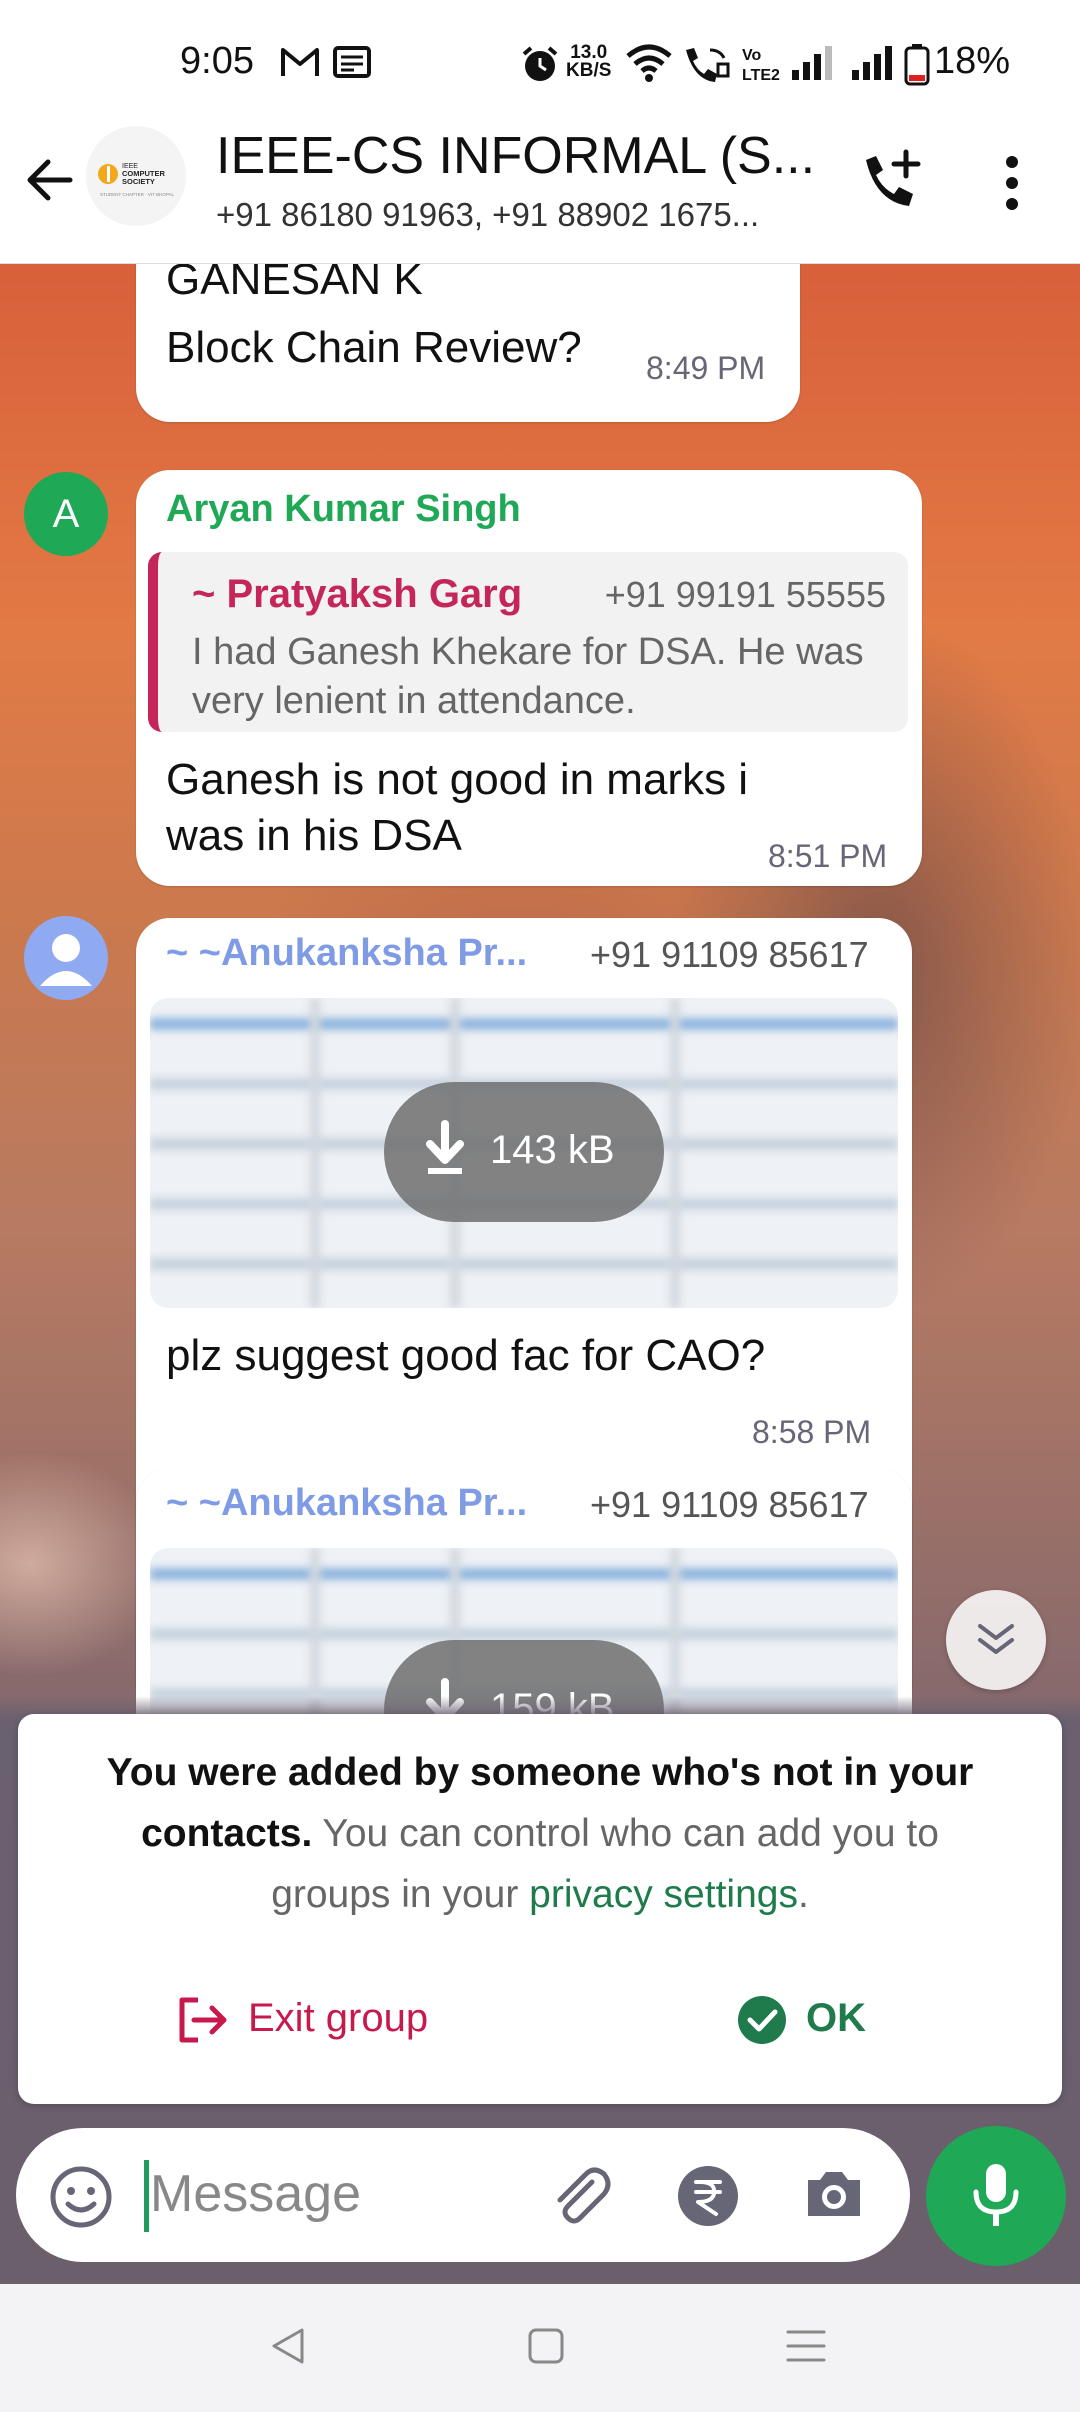 This screenshot has height=2412, width=1080. Describe the element at coordinates (891, 181) in the screenshot. I see `add-call-icon` at that location.